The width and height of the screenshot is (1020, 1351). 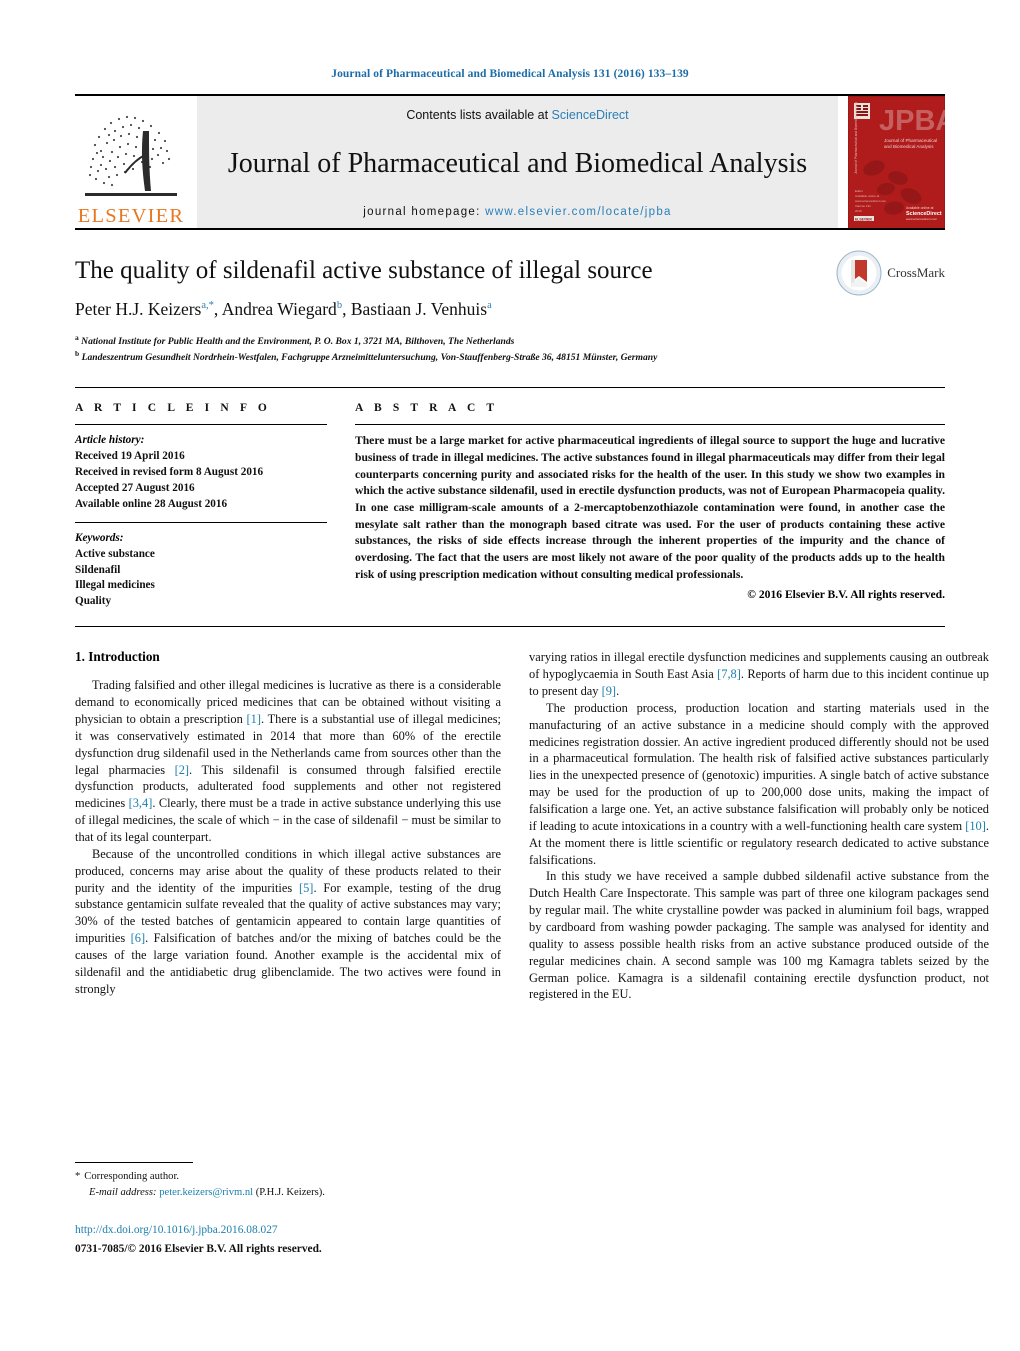 What do you see at coordinates (975, 826) in the screenshot?
I see `citation-ref: [10]` at bounding box center [975, 826].